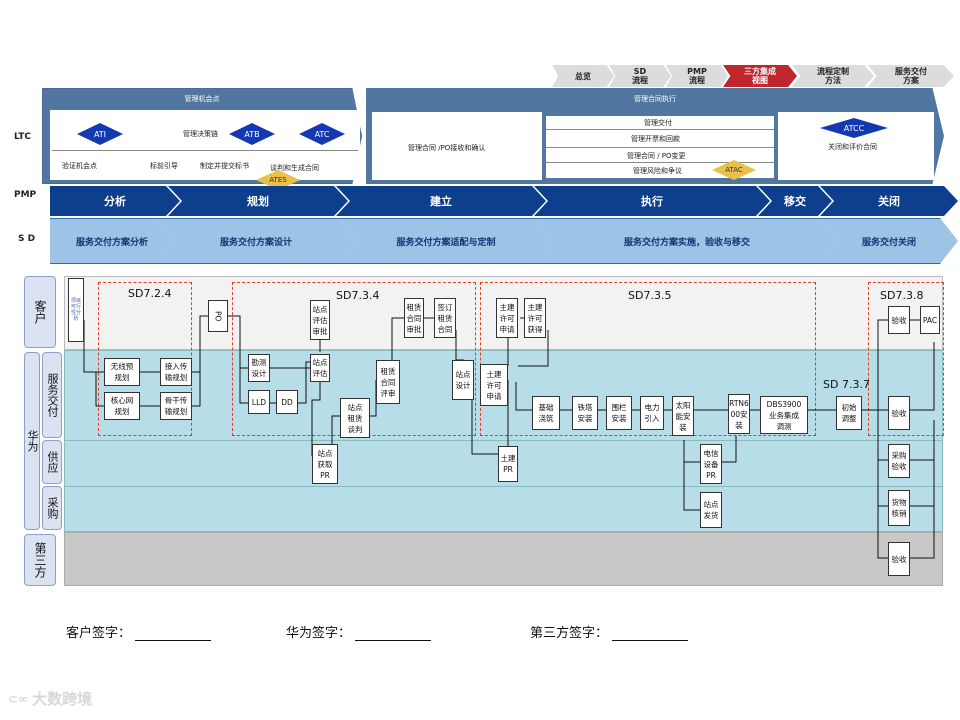  I want to click on backbone-transport-planning-box: 骨干传 输规划, so click(176, 406).